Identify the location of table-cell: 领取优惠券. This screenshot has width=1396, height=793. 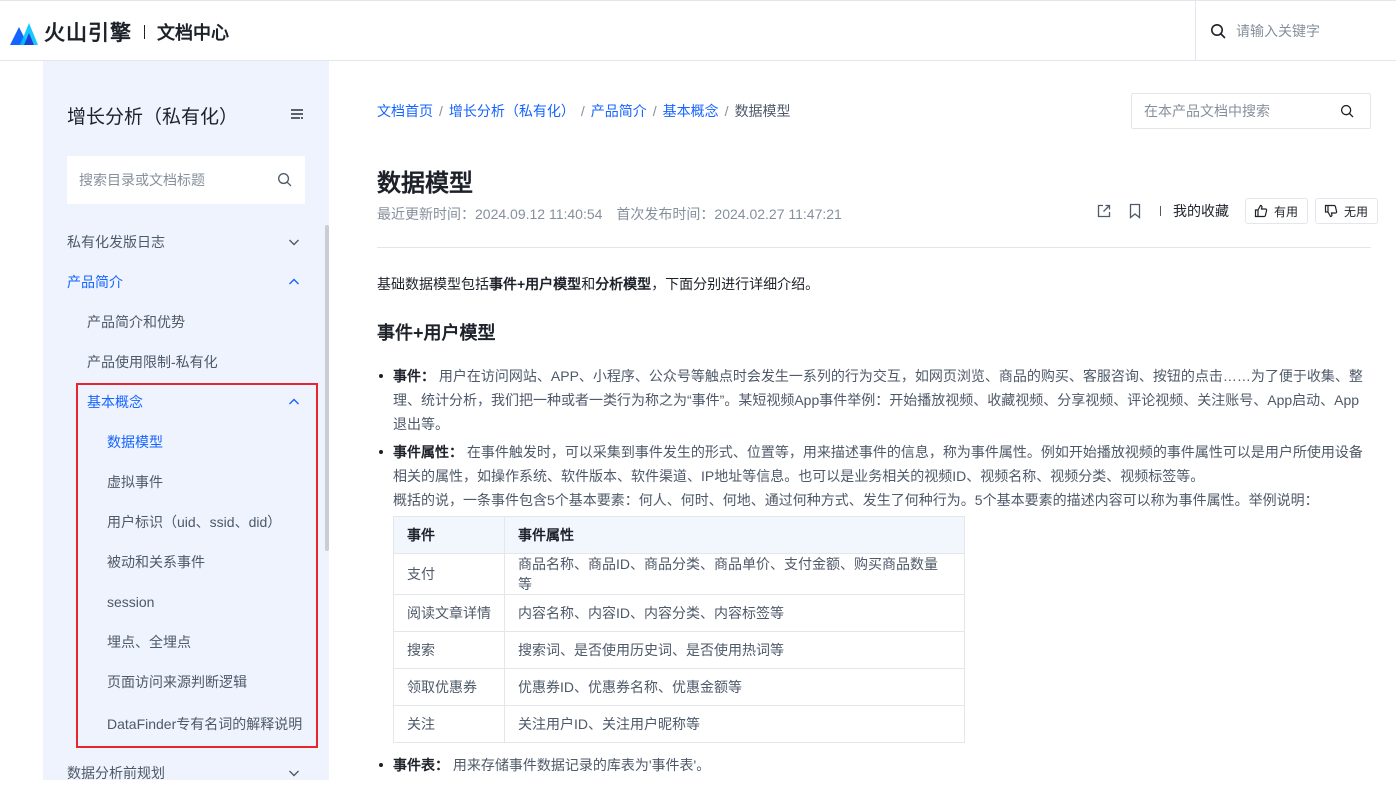
(449, 687).